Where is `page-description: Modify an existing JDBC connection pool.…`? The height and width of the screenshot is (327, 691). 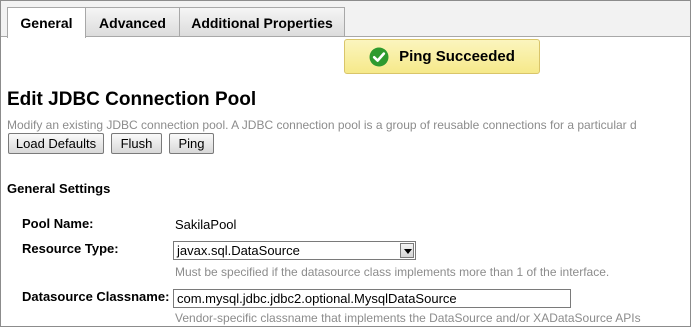 page-description: Modify an existing JDBC connection pool.… is located at coordinates (322, 125).